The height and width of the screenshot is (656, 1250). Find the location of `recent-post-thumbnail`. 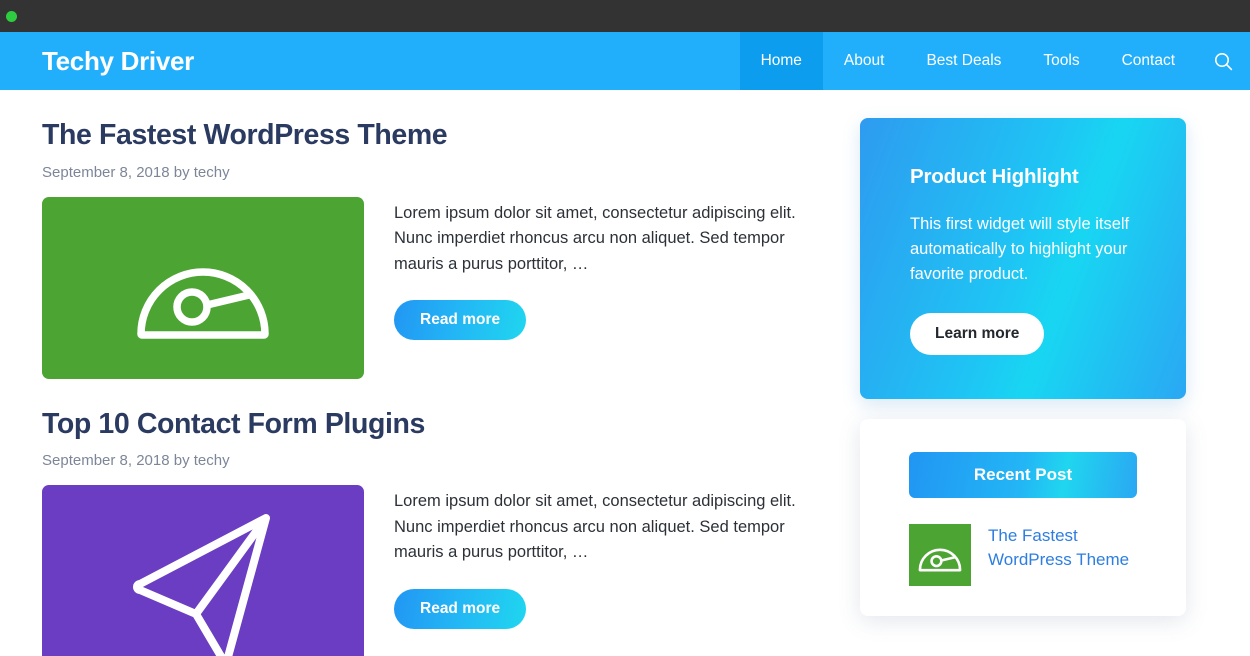

recent-post-thumbnail is located at coordinates (940, 555).